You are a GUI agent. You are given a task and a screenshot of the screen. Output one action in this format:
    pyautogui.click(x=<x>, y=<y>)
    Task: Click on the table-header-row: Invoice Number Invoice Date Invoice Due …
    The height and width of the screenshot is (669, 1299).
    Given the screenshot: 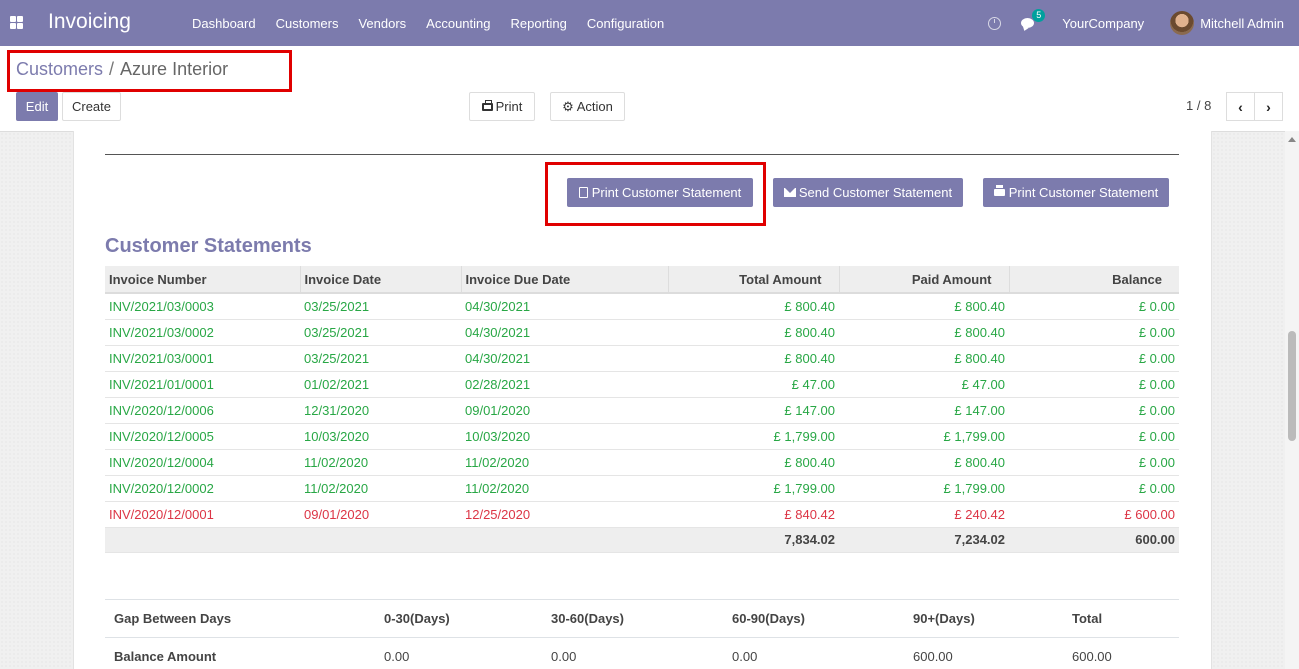 What is the action you would take?
    pyautogui.click(x=642, y=280)
    